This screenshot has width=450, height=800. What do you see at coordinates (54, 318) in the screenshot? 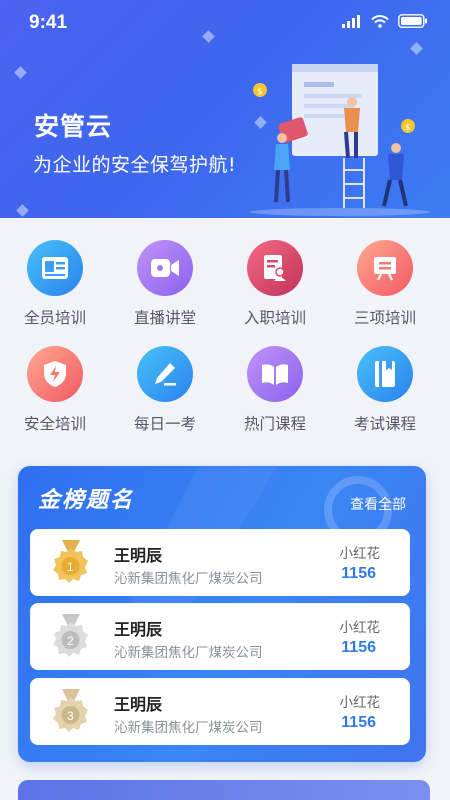
I see `grid-item-label: 全员培训` at bounding box center [54, 318].